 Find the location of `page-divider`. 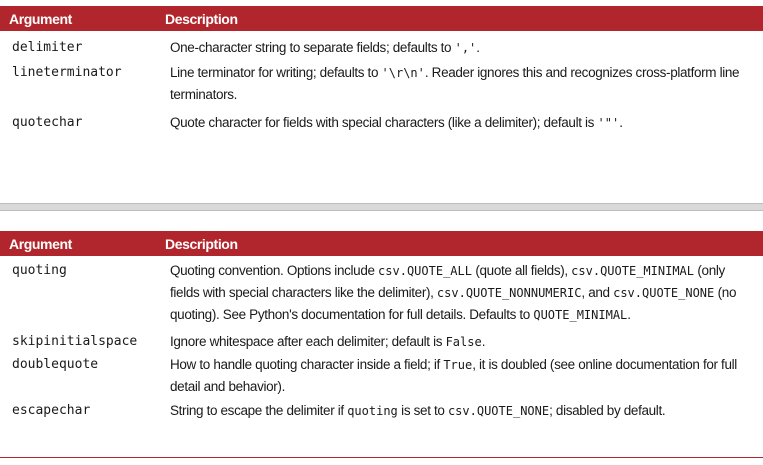

page-divider is located at coordinates (381, 207).